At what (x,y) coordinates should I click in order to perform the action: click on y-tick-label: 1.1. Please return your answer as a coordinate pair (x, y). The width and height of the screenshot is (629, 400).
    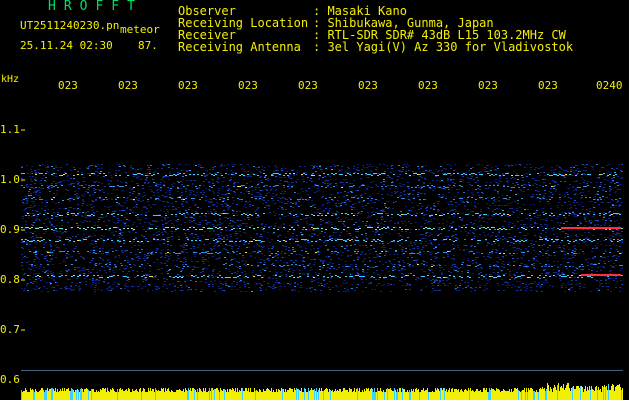
    Looking at the image, I should click on (10, 129).